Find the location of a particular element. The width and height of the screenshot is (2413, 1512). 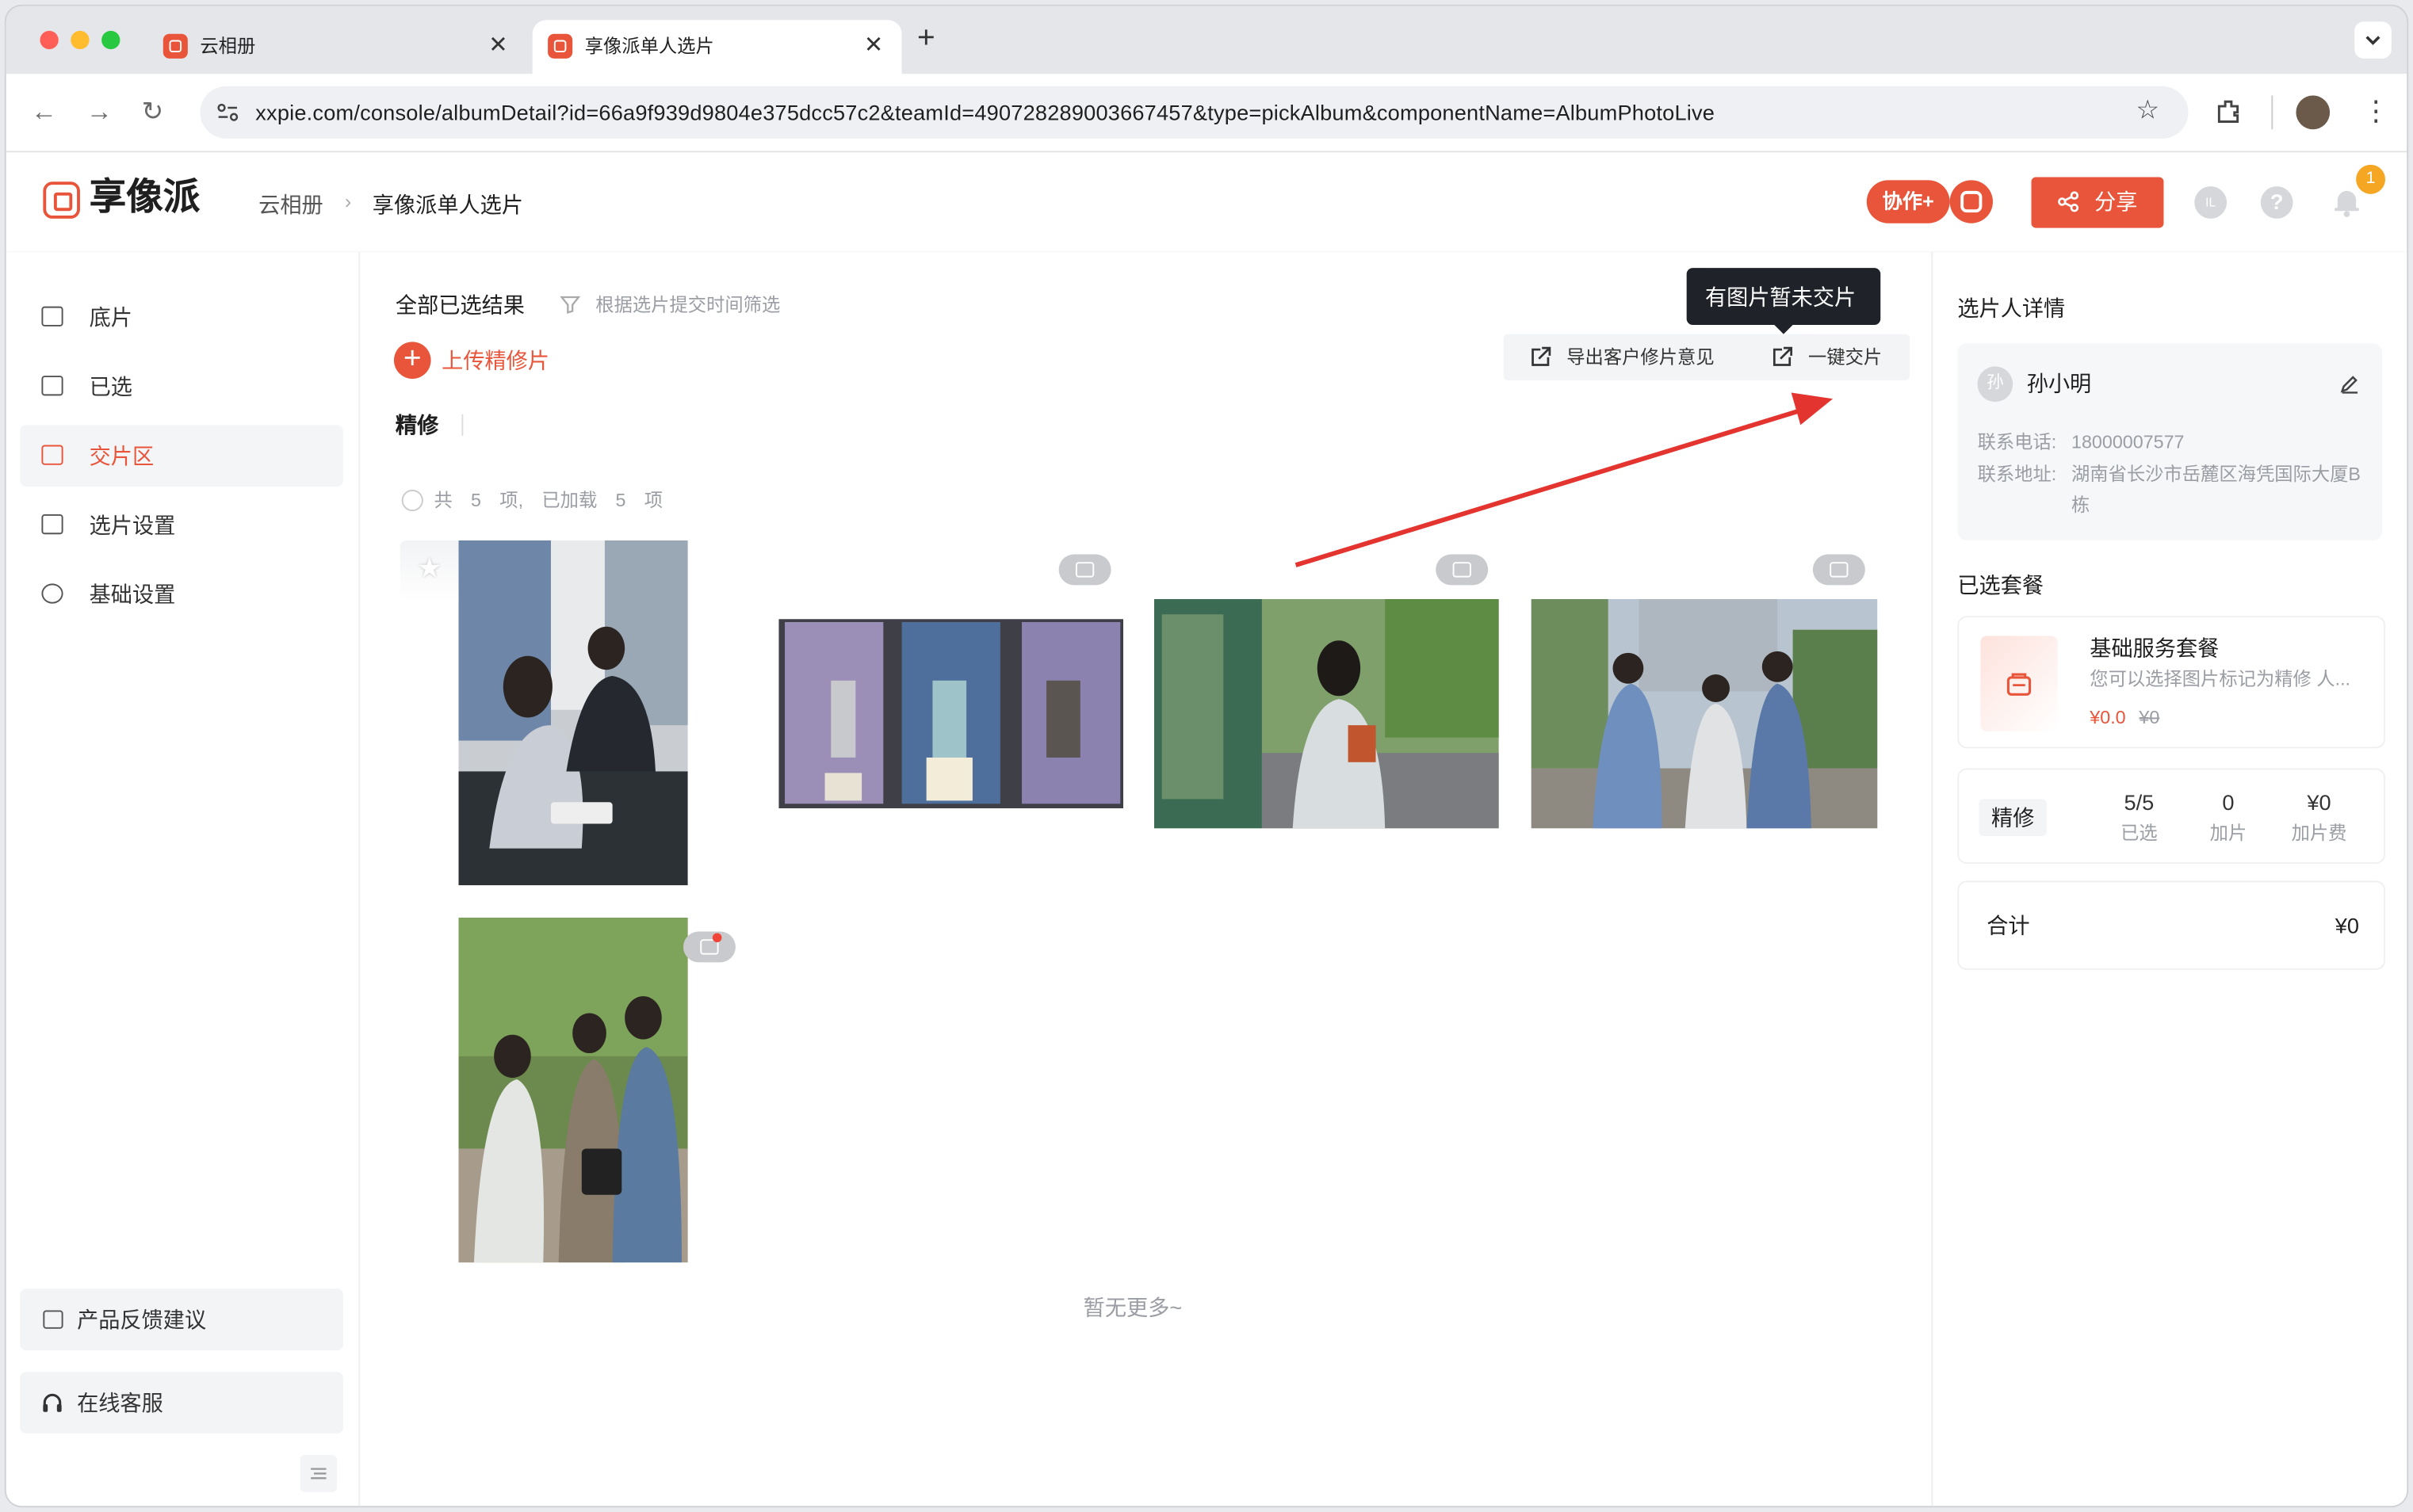

package-price: ¥0.0 is located at coordinates (2108, 717).